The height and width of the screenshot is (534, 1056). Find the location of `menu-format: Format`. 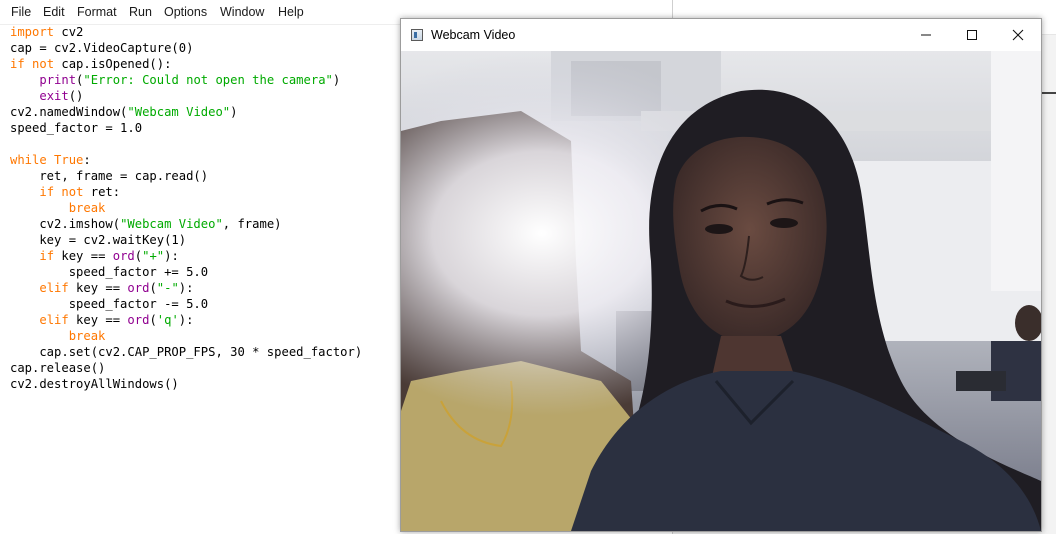

menu-format: Format is located at coordinates (97, 12).